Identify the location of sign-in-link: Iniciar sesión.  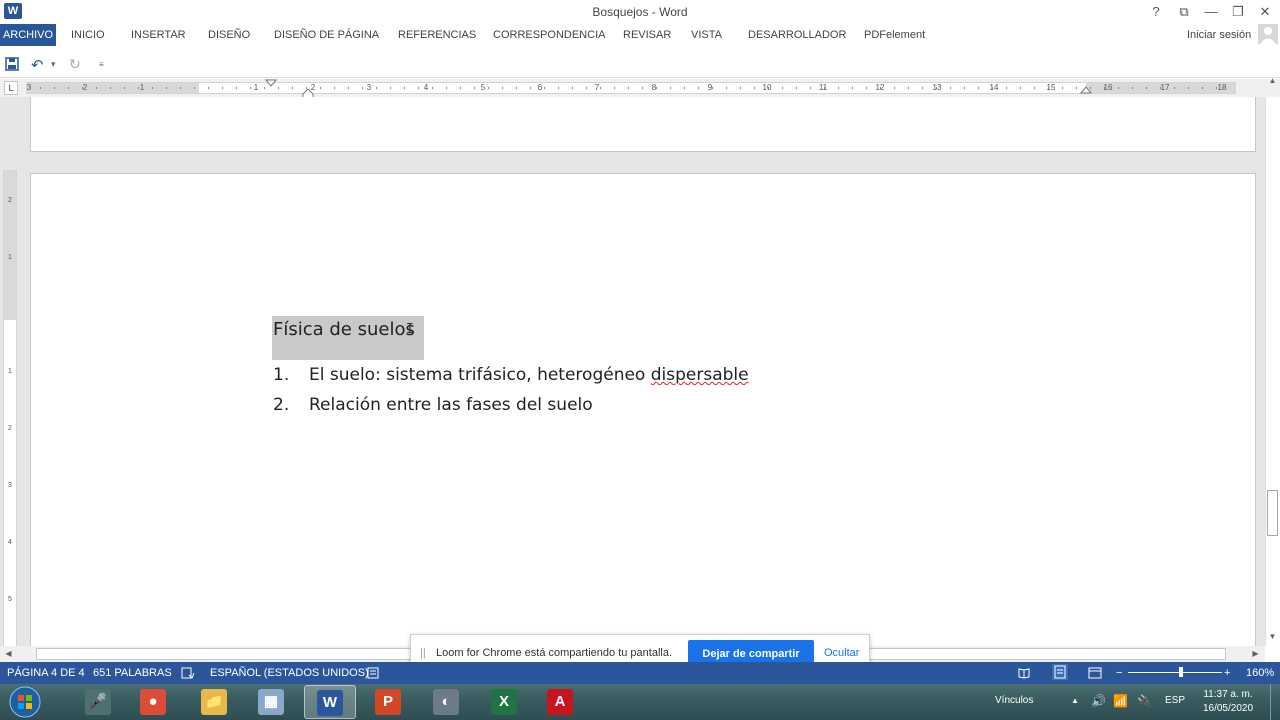
(1219, 35).